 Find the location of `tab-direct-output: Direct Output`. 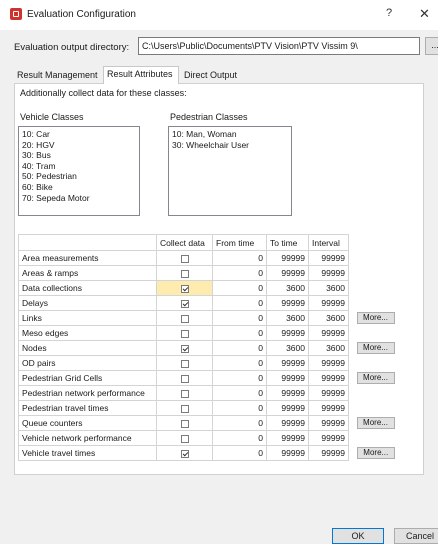

tab-direct-output: Direct Output is located at coordinates (213, 75).